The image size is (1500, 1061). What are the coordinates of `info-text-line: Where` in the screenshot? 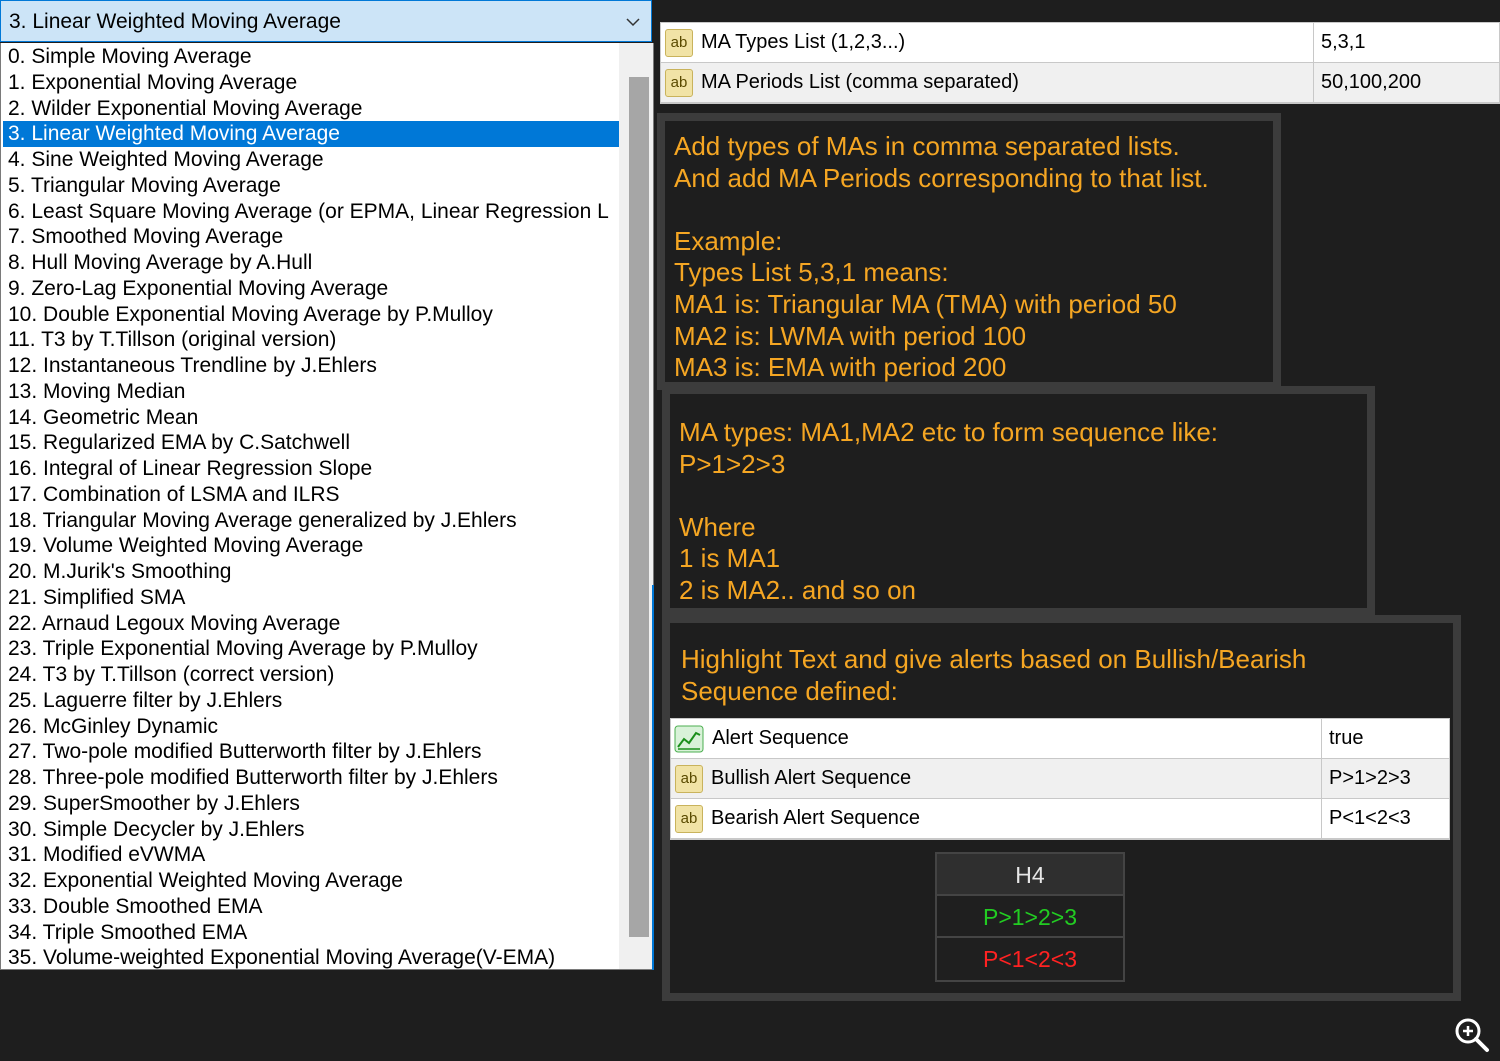 It's located at (717, 526).